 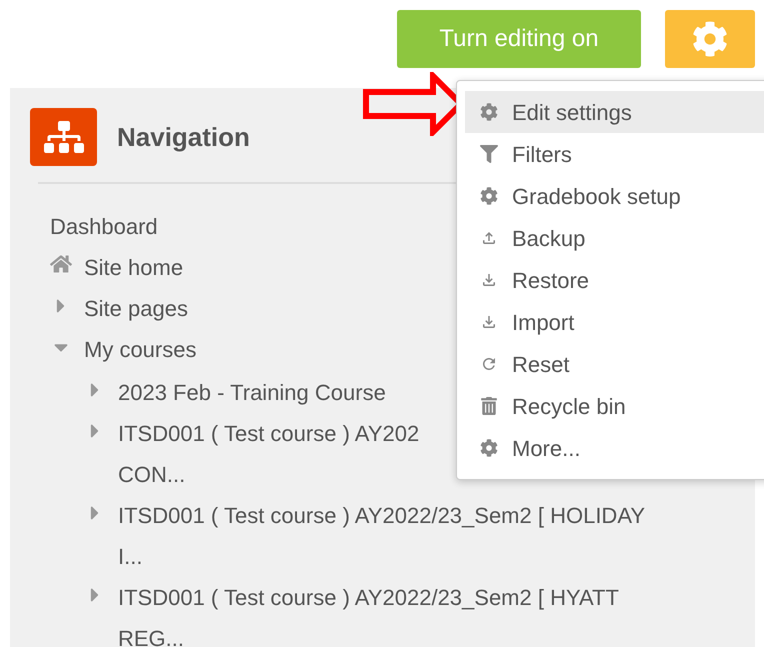 I want to click on nav-link: Dashboard, so click(x=104, y=226).